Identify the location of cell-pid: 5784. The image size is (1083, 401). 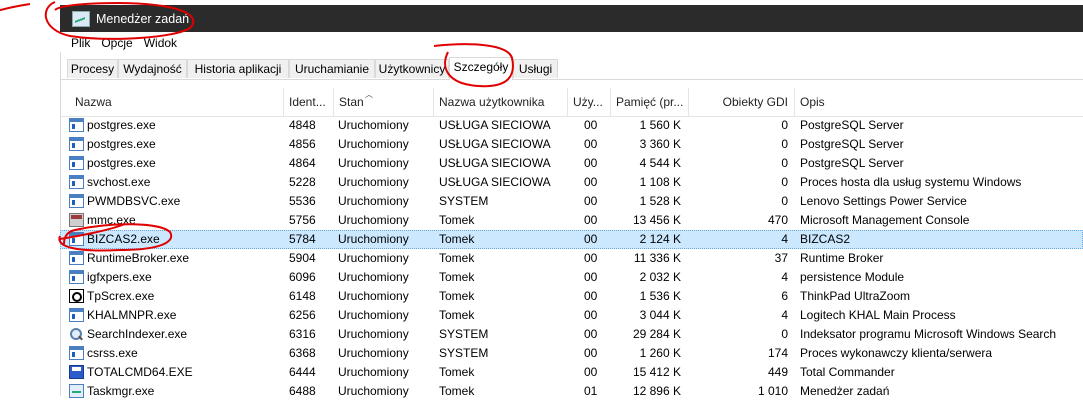
(302, 239).